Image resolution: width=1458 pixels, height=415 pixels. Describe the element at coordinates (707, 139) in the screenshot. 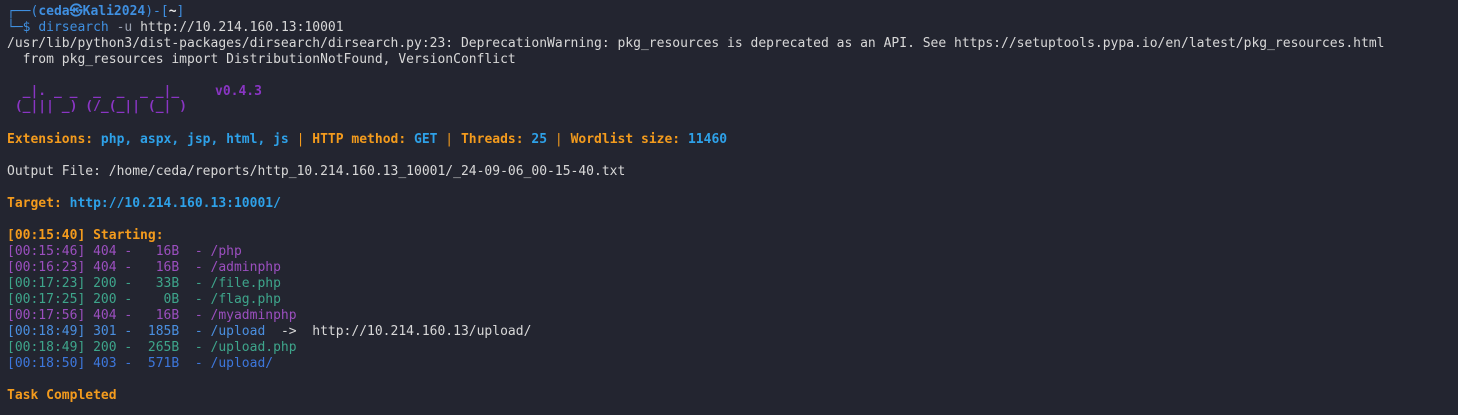

I see `wordlist-value: 11460` at that location.